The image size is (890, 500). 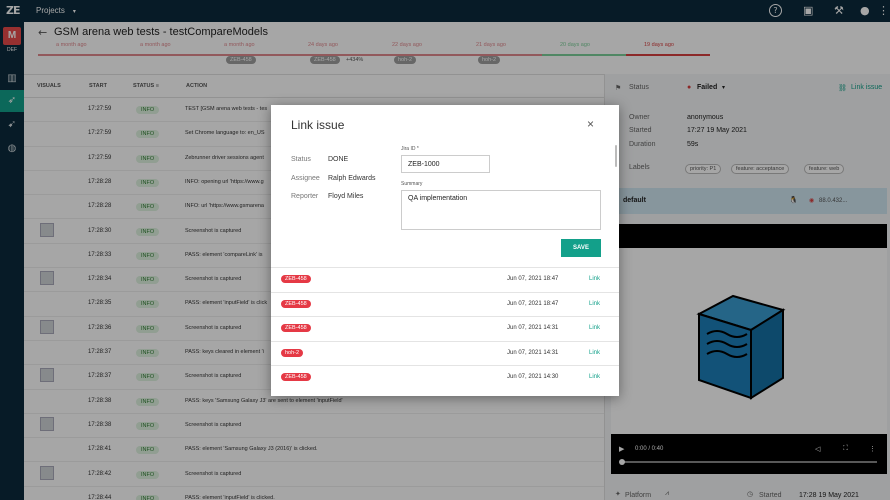 I want to click on assignee-value: Ralph Edwards, so click(x=352, y=178).